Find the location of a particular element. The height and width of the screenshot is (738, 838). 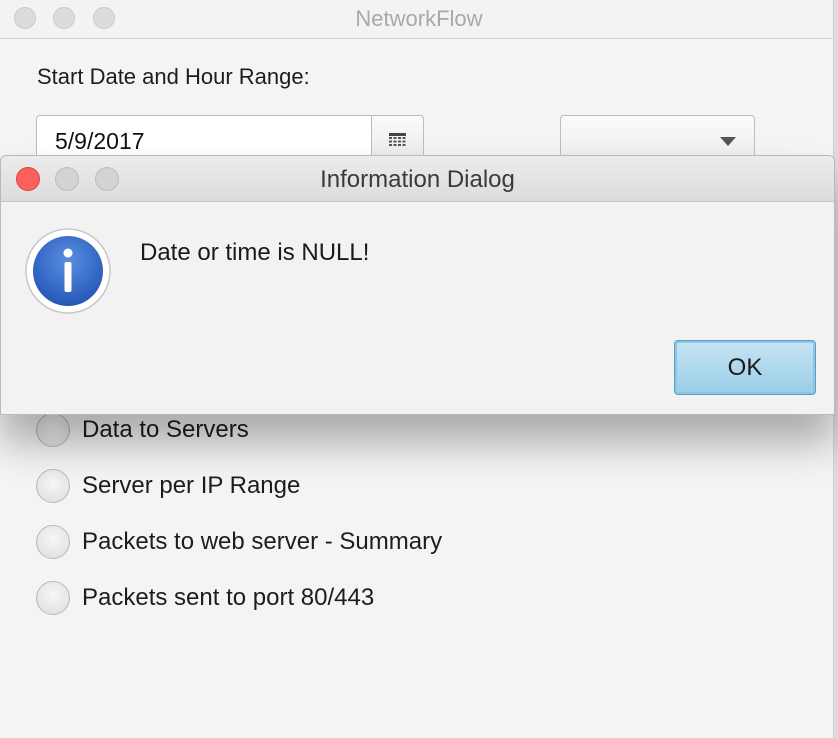

window-title: NetworkFlow is located at coordinates (419, 18).